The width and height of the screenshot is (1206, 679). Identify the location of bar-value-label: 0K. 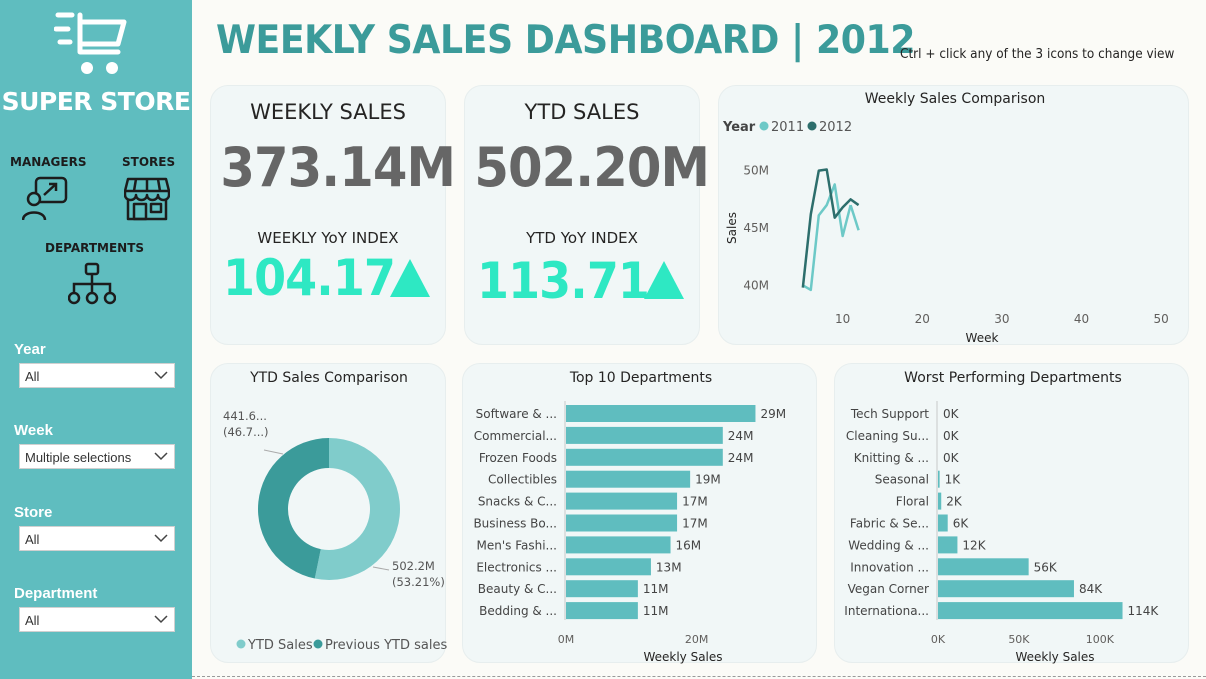
(951, 436).